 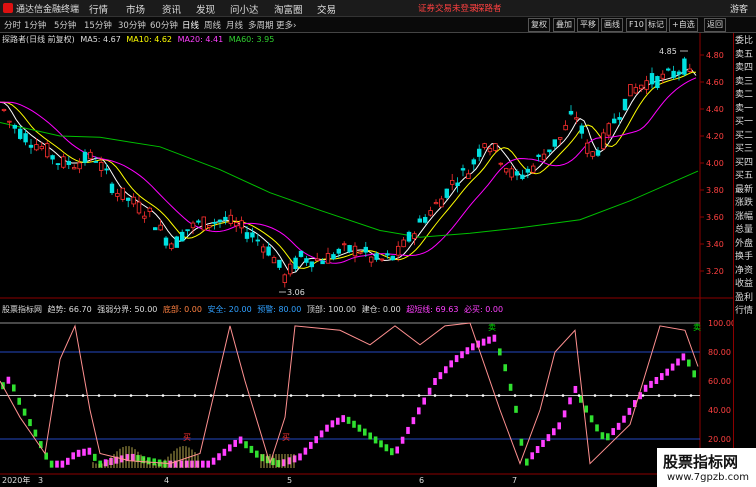 What do you see at coordinates (745, 244) in the screenshot?
I see `panel-label: 外盘` at bounding box center [745, 244].